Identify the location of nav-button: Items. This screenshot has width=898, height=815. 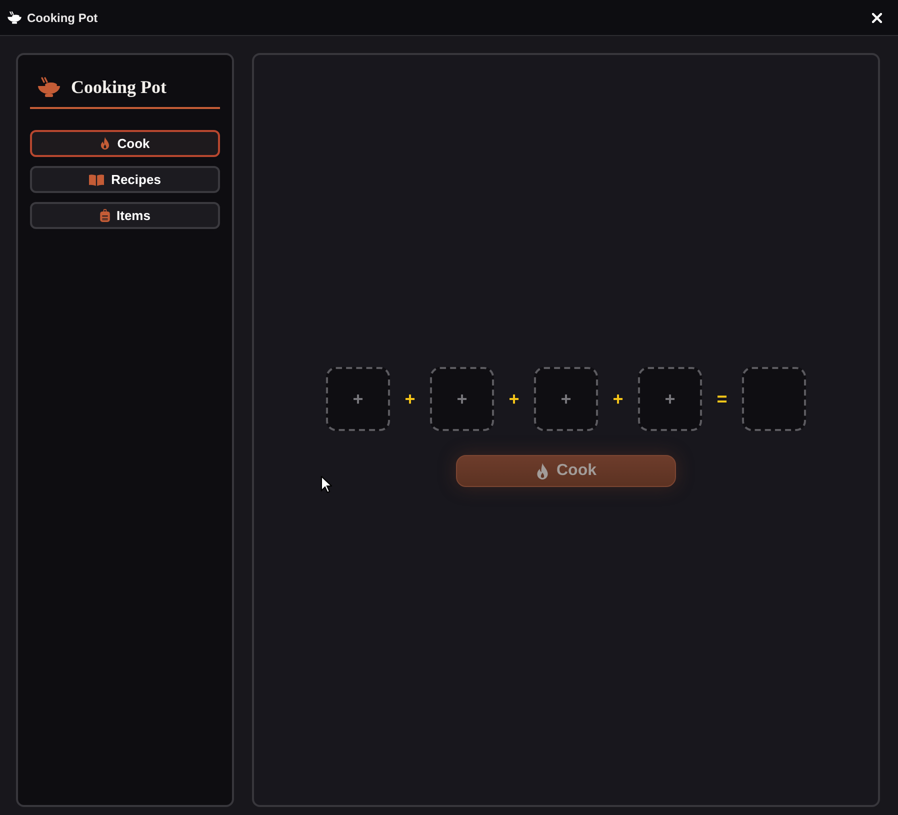
(125, 215).